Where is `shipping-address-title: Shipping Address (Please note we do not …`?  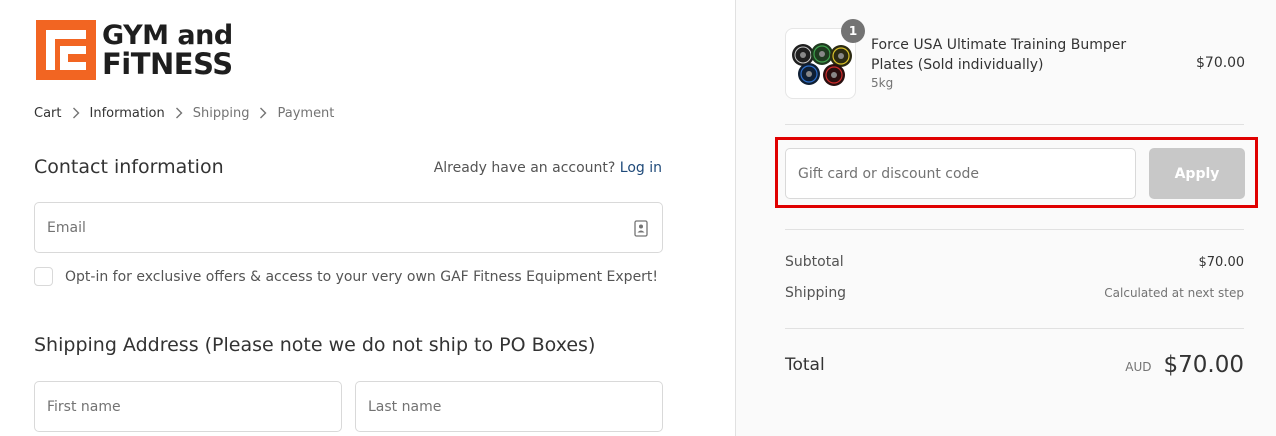 shipping-address-title: Shipping Address (Please note we do not … is located at coordinates (315, 345).